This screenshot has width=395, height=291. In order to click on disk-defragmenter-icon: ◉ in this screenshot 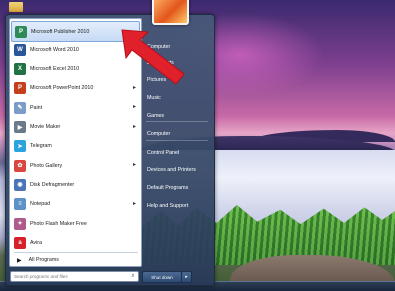, I will do `click(20, 184)`.